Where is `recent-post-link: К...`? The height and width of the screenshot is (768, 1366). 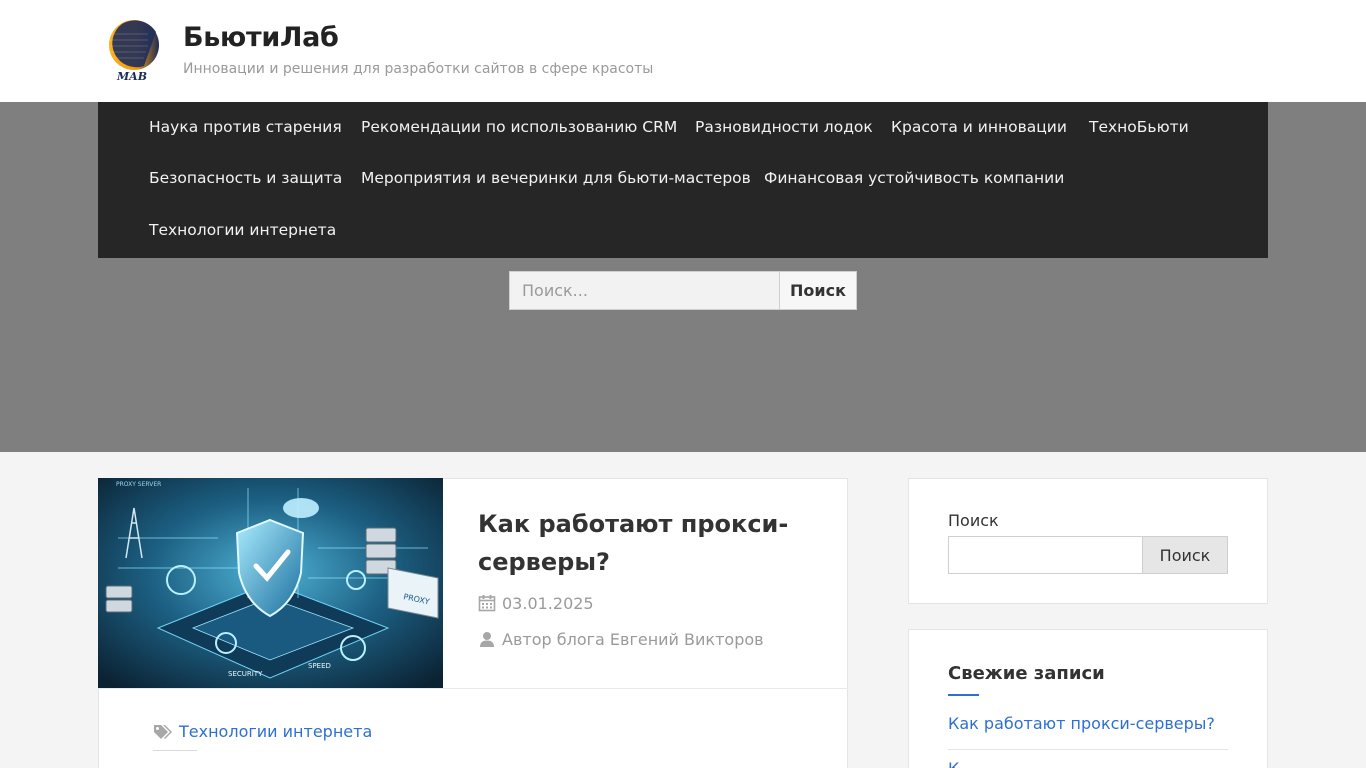
recent-post-link: К... is located at coordinates (961, 763).